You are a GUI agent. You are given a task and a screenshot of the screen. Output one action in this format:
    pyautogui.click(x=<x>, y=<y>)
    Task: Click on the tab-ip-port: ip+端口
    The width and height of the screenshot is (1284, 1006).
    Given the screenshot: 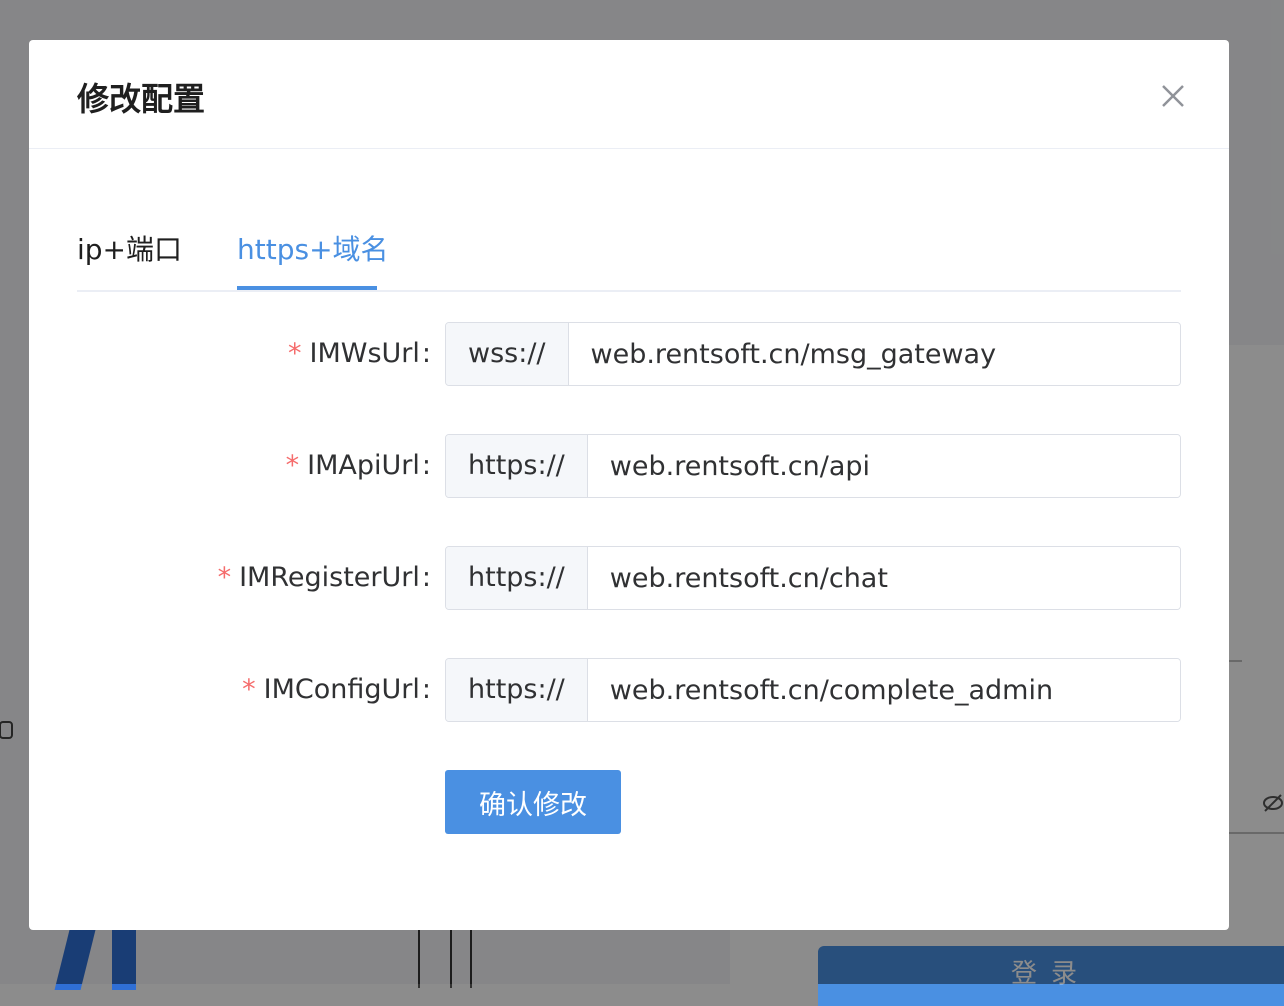 What is the action you would take?
    pyautogui.click(x=129, y=258)
    